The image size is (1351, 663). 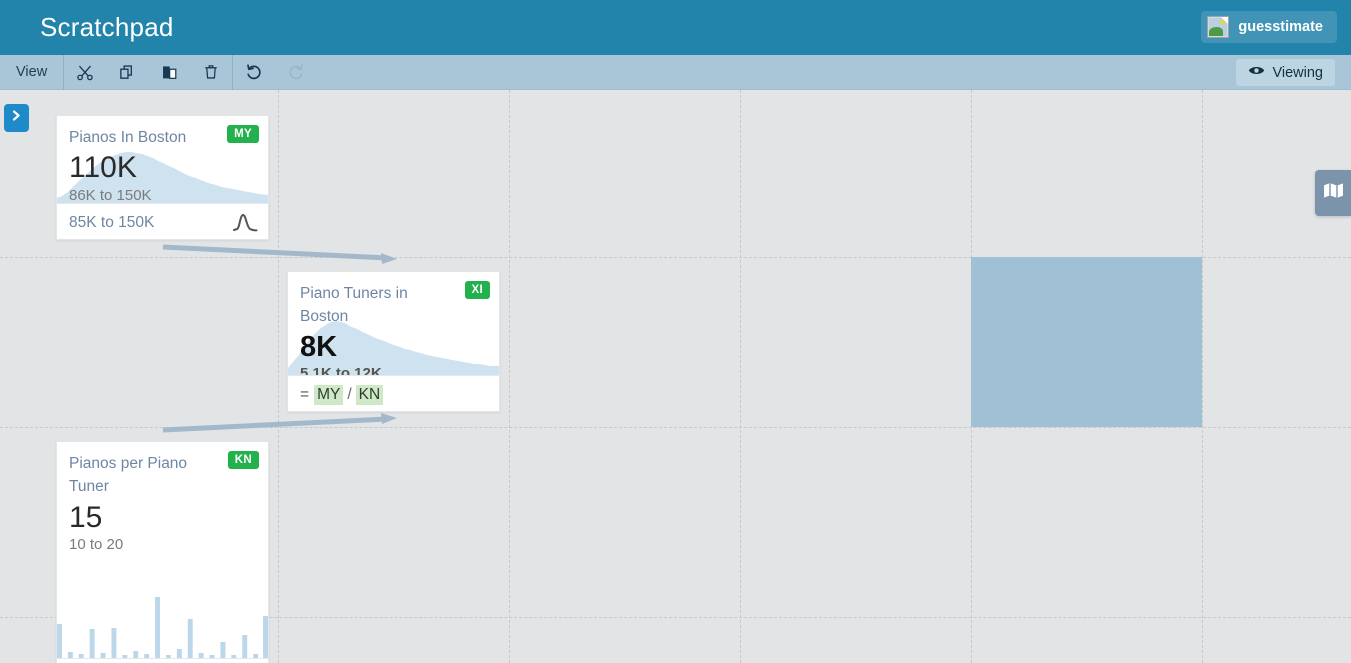 I want to click on undo-icon, so click(x=254, y=72).